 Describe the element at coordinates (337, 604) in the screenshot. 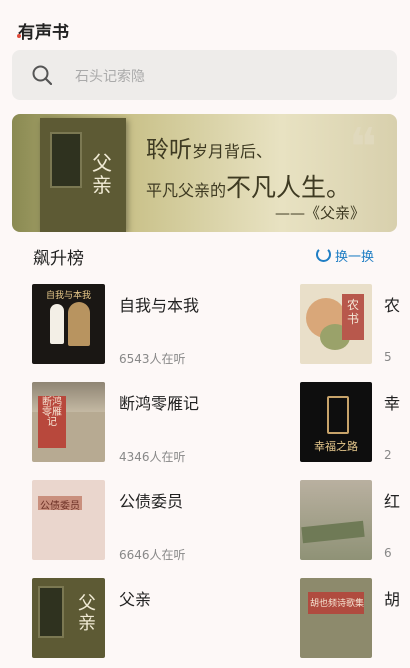

I see `book-cover-title: 胡也频诗歌集` at that location.